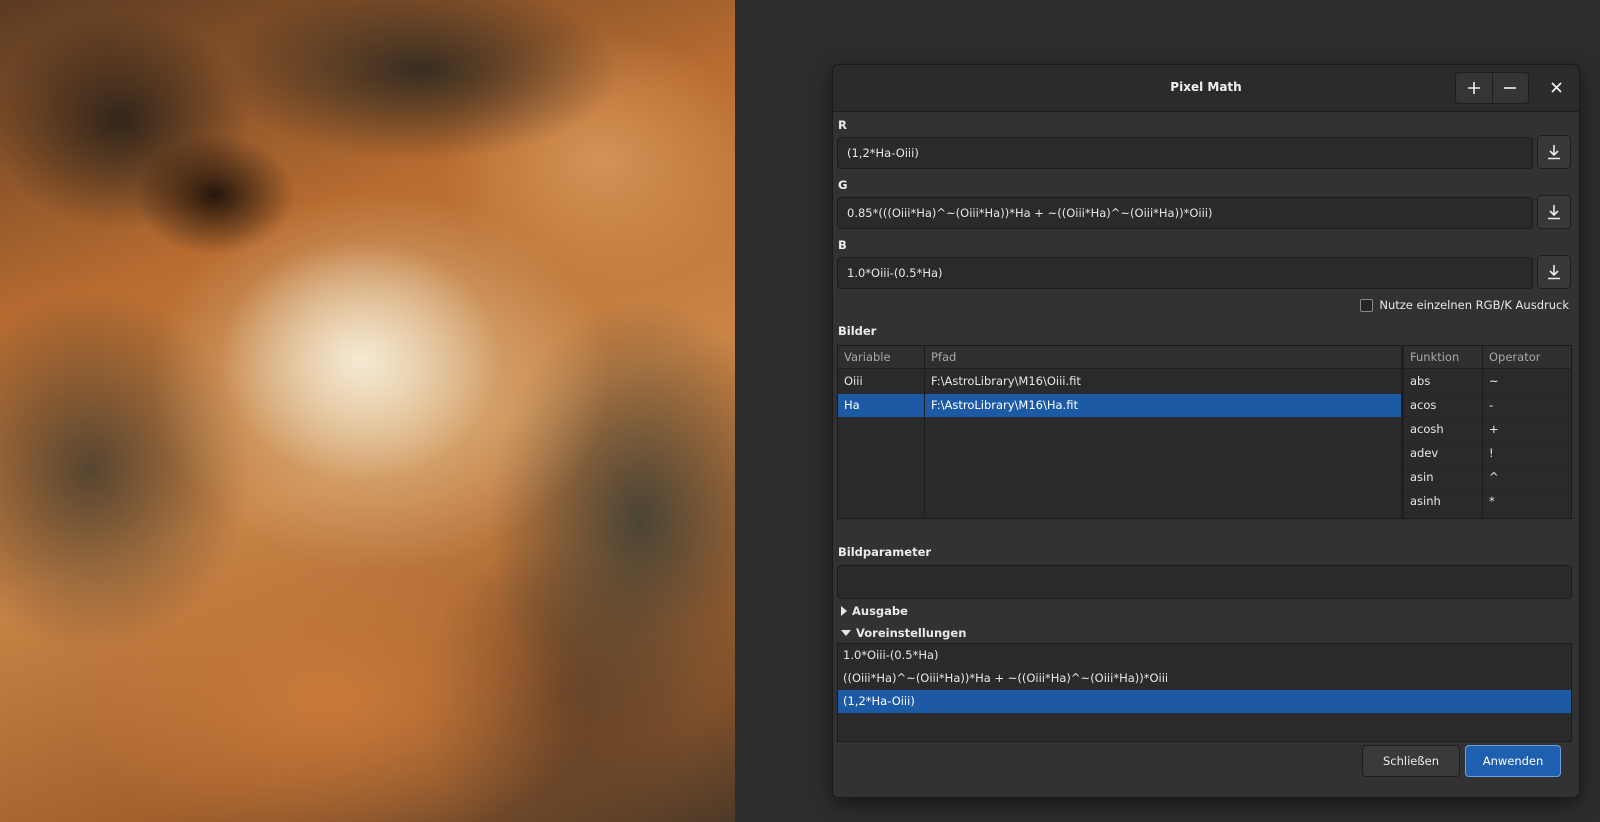 This screenshot has height=822, width=1600. I want to click on remove-button, so click(1510, 88).